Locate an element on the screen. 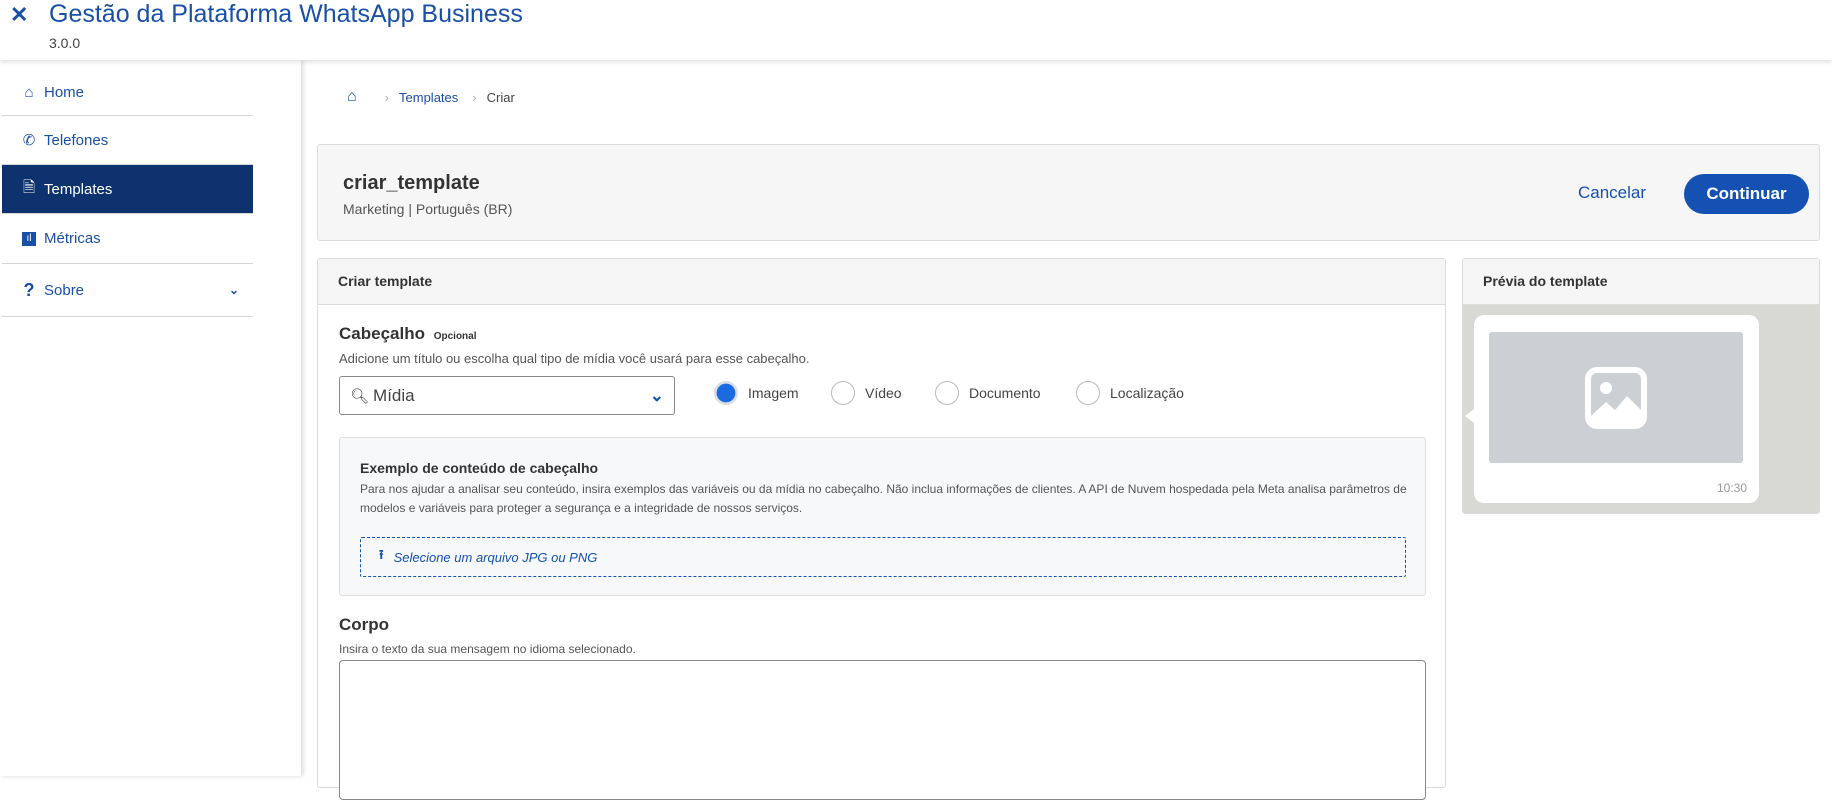 The image size is (1832, 800). radio-documento: Documento is located at coordinates (988, 393).